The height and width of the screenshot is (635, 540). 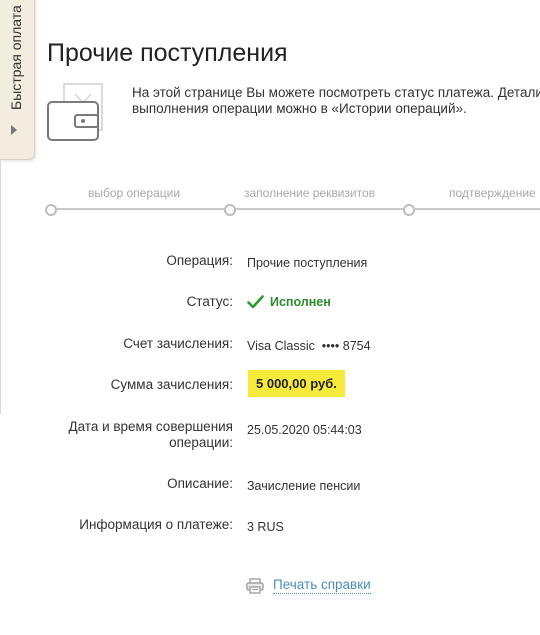 I want to click on payment-info-label: Информация о платеже:, so click(x=156, y=524).